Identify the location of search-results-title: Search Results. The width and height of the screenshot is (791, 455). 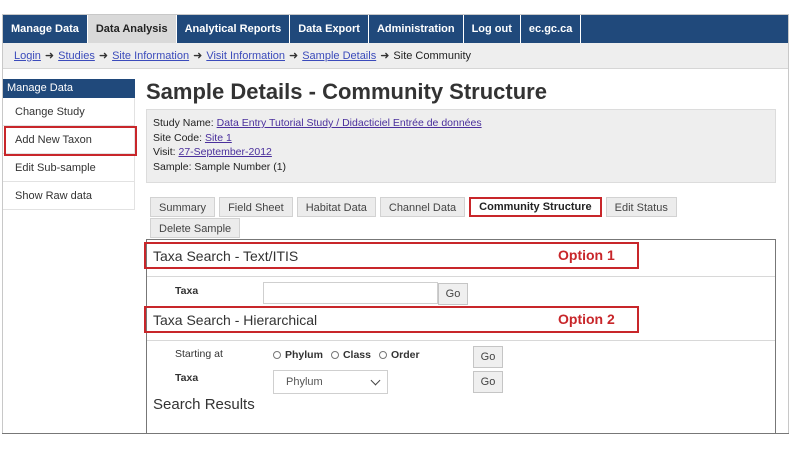
(204, 404).